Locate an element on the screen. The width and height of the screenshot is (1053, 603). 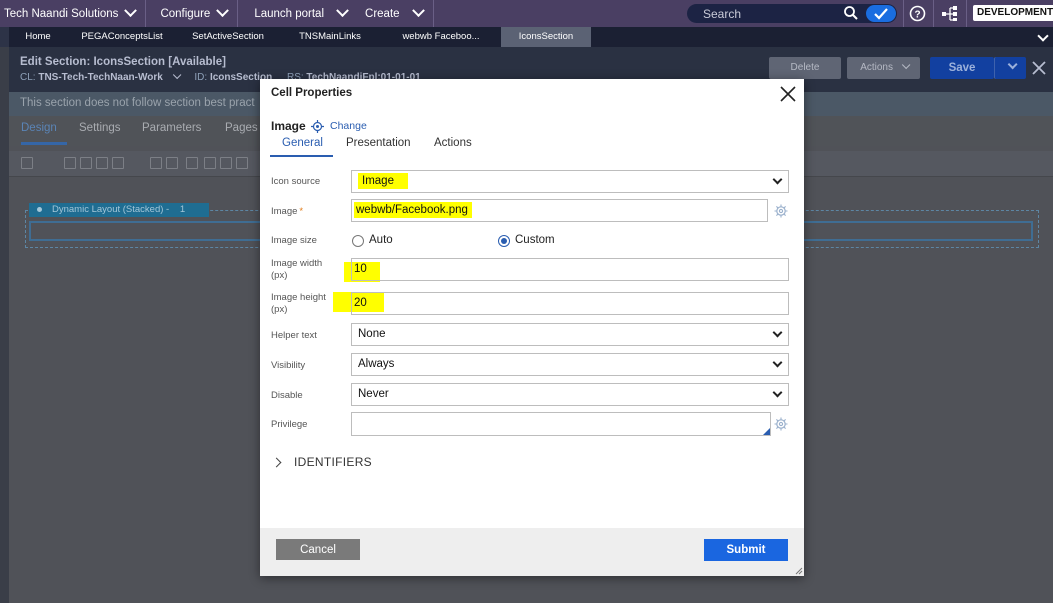
helper-text-select: None is located at coordinates (570, 334).